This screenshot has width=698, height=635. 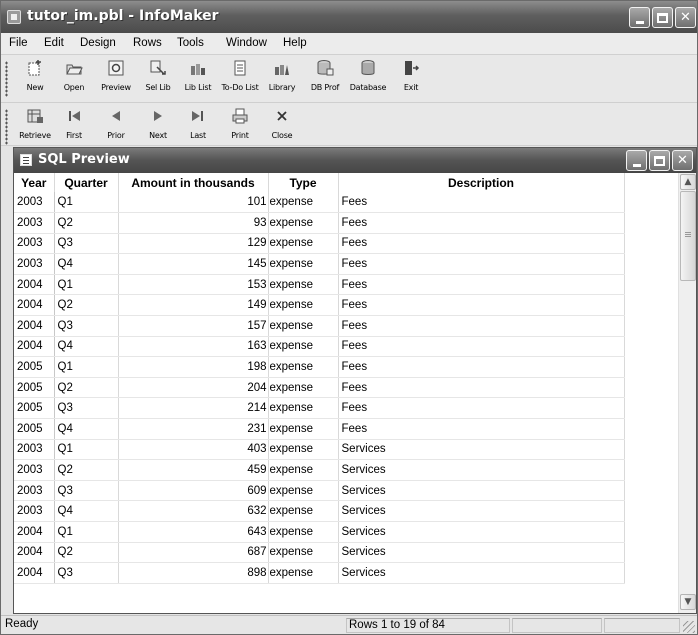 What do you see at coordinates (688, 236) in the screenshot?
I see `scroll-thumb` at bounding box center [688, 236].